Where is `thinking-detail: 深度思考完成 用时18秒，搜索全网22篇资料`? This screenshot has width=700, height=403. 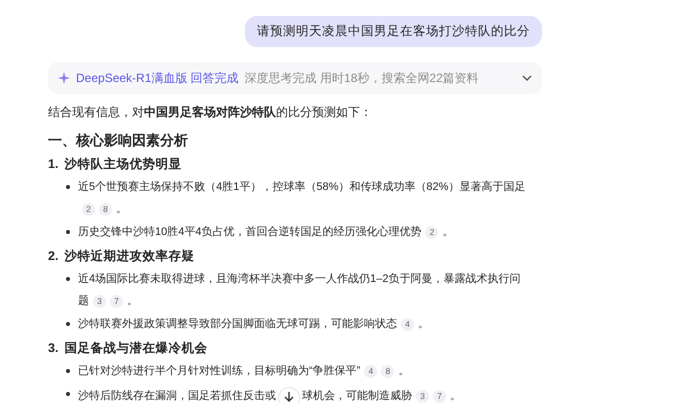 thinking-detail: 深度思考完成 用时18秒，搜索全网22篇资料 is located at coordinates (362, 78).